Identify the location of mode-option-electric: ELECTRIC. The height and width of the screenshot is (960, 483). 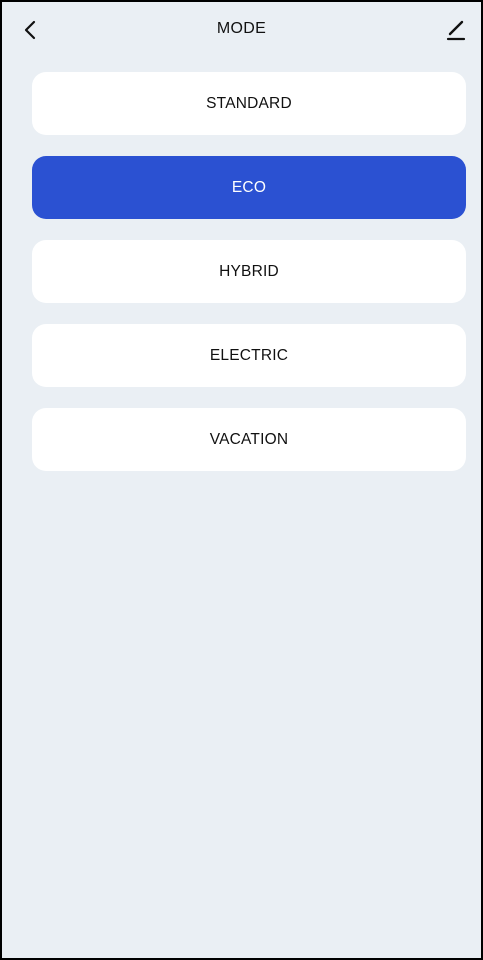
(249, 355).